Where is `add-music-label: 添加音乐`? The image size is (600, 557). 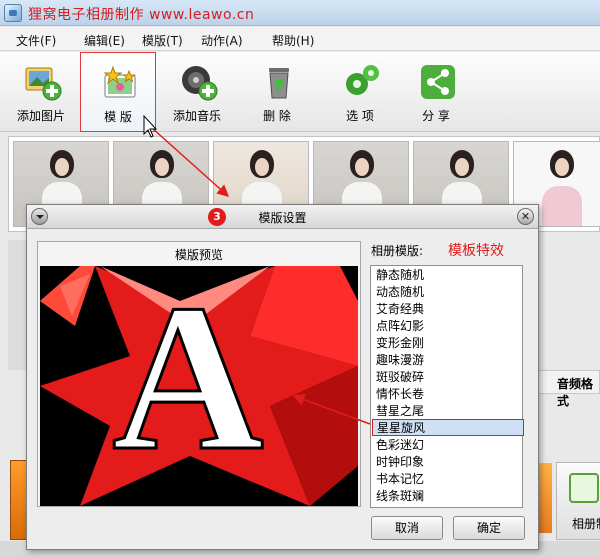
add-music-label: 添加音乐 is located at coordinates (196, 116).